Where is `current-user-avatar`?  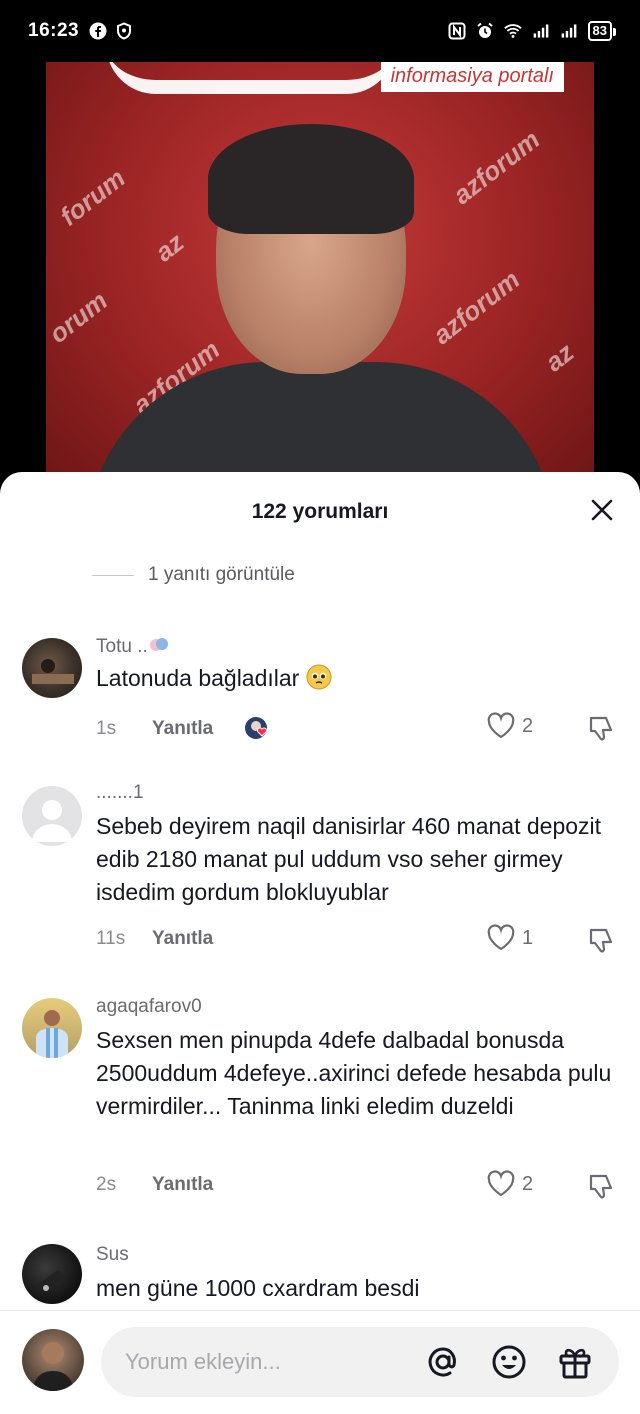 current-user-avatar is located at coordinates (53, 1360).